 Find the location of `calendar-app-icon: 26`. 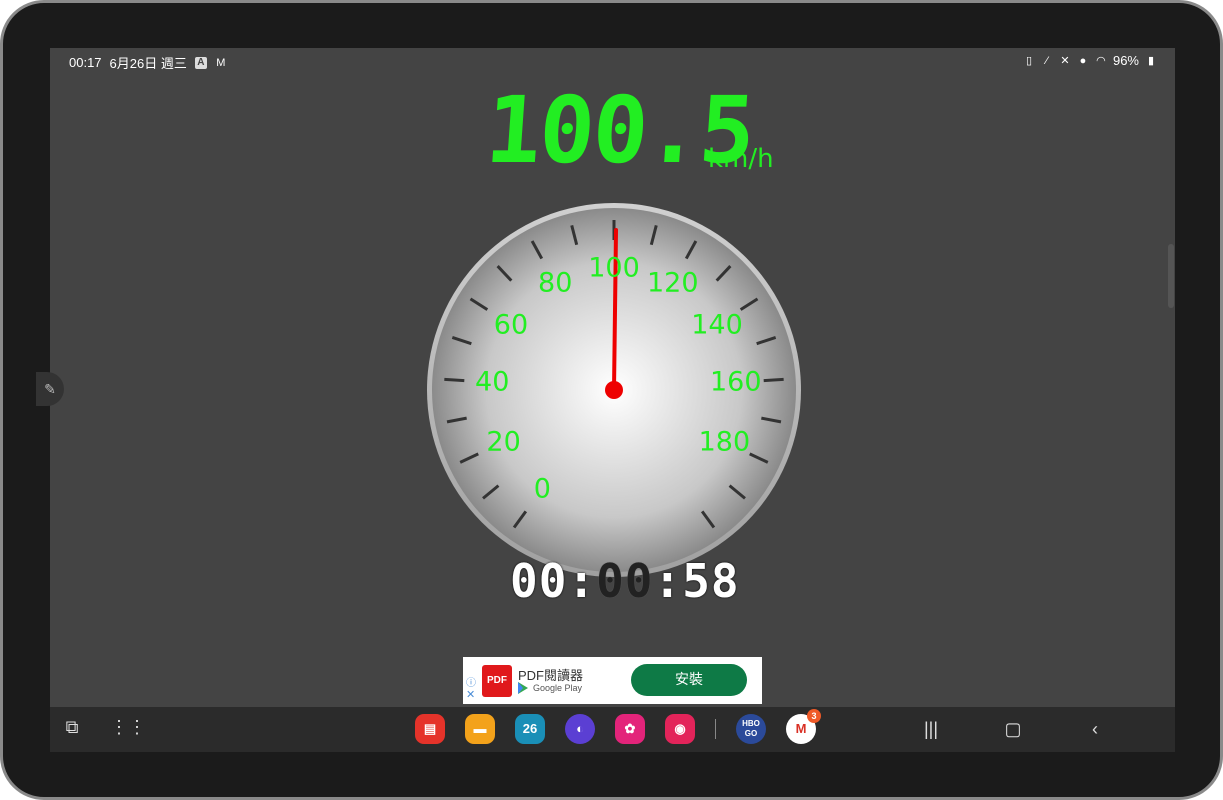

calendar-app-icon: 26 is located at coordinates (530, 729).